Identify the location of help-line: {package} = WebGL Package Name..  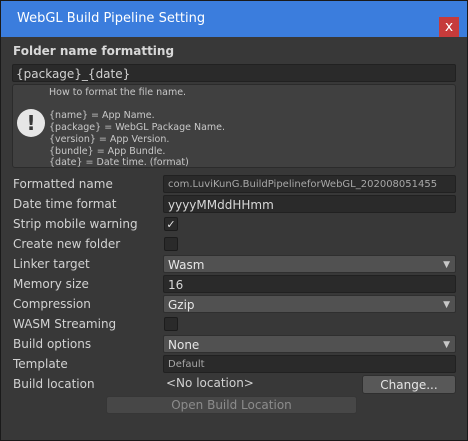
(137, 127).